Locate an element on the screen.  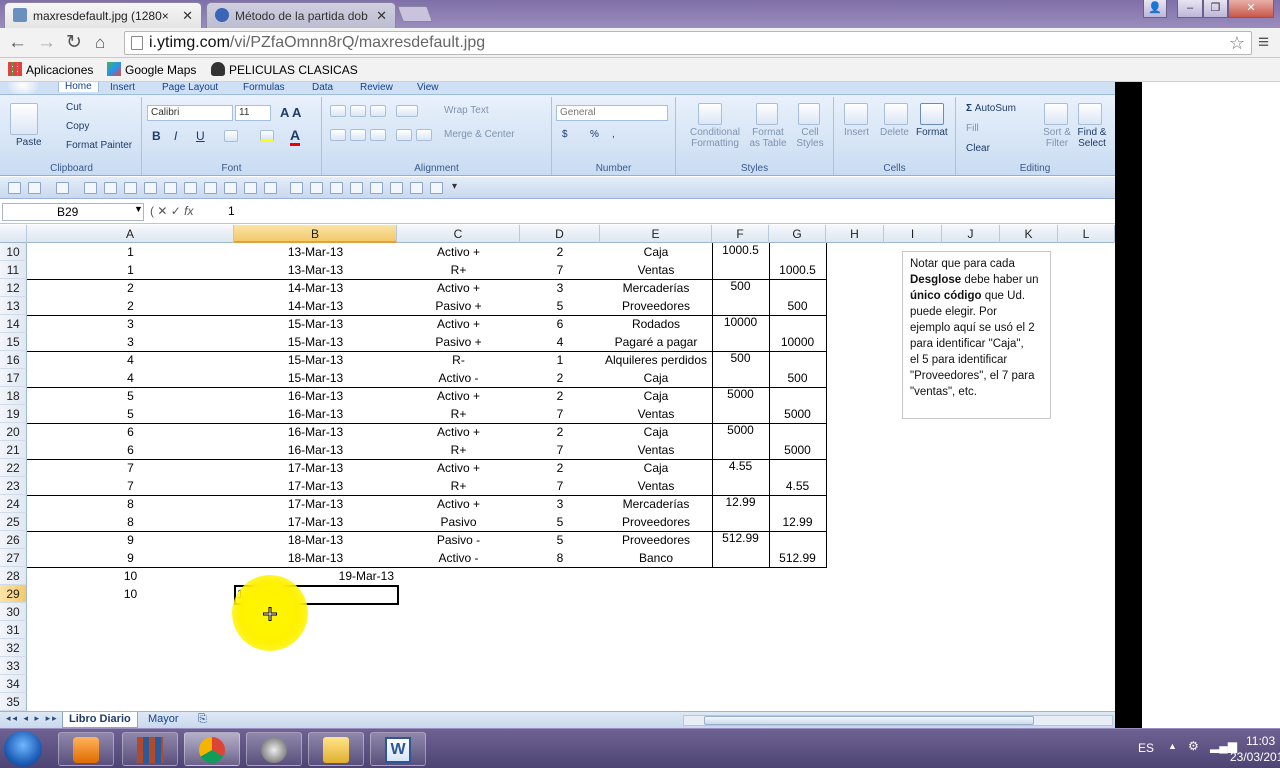
bookmark-peliculas: PELICULAS CLASICAS is located at coordinates (284, 69).